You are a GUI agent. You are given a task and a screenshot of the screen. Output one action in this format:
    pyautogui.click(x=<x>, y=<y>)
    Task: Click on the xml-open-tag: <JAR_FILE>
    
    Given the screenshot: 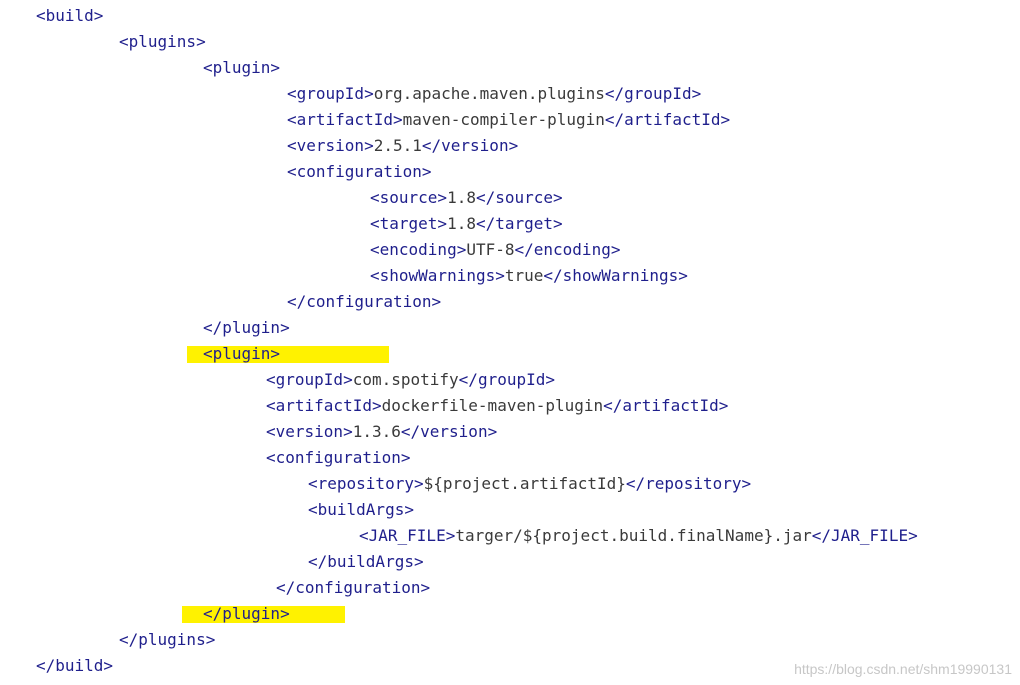 What is the action you would take?
    pyautogui.click(x=407, y=535)
    